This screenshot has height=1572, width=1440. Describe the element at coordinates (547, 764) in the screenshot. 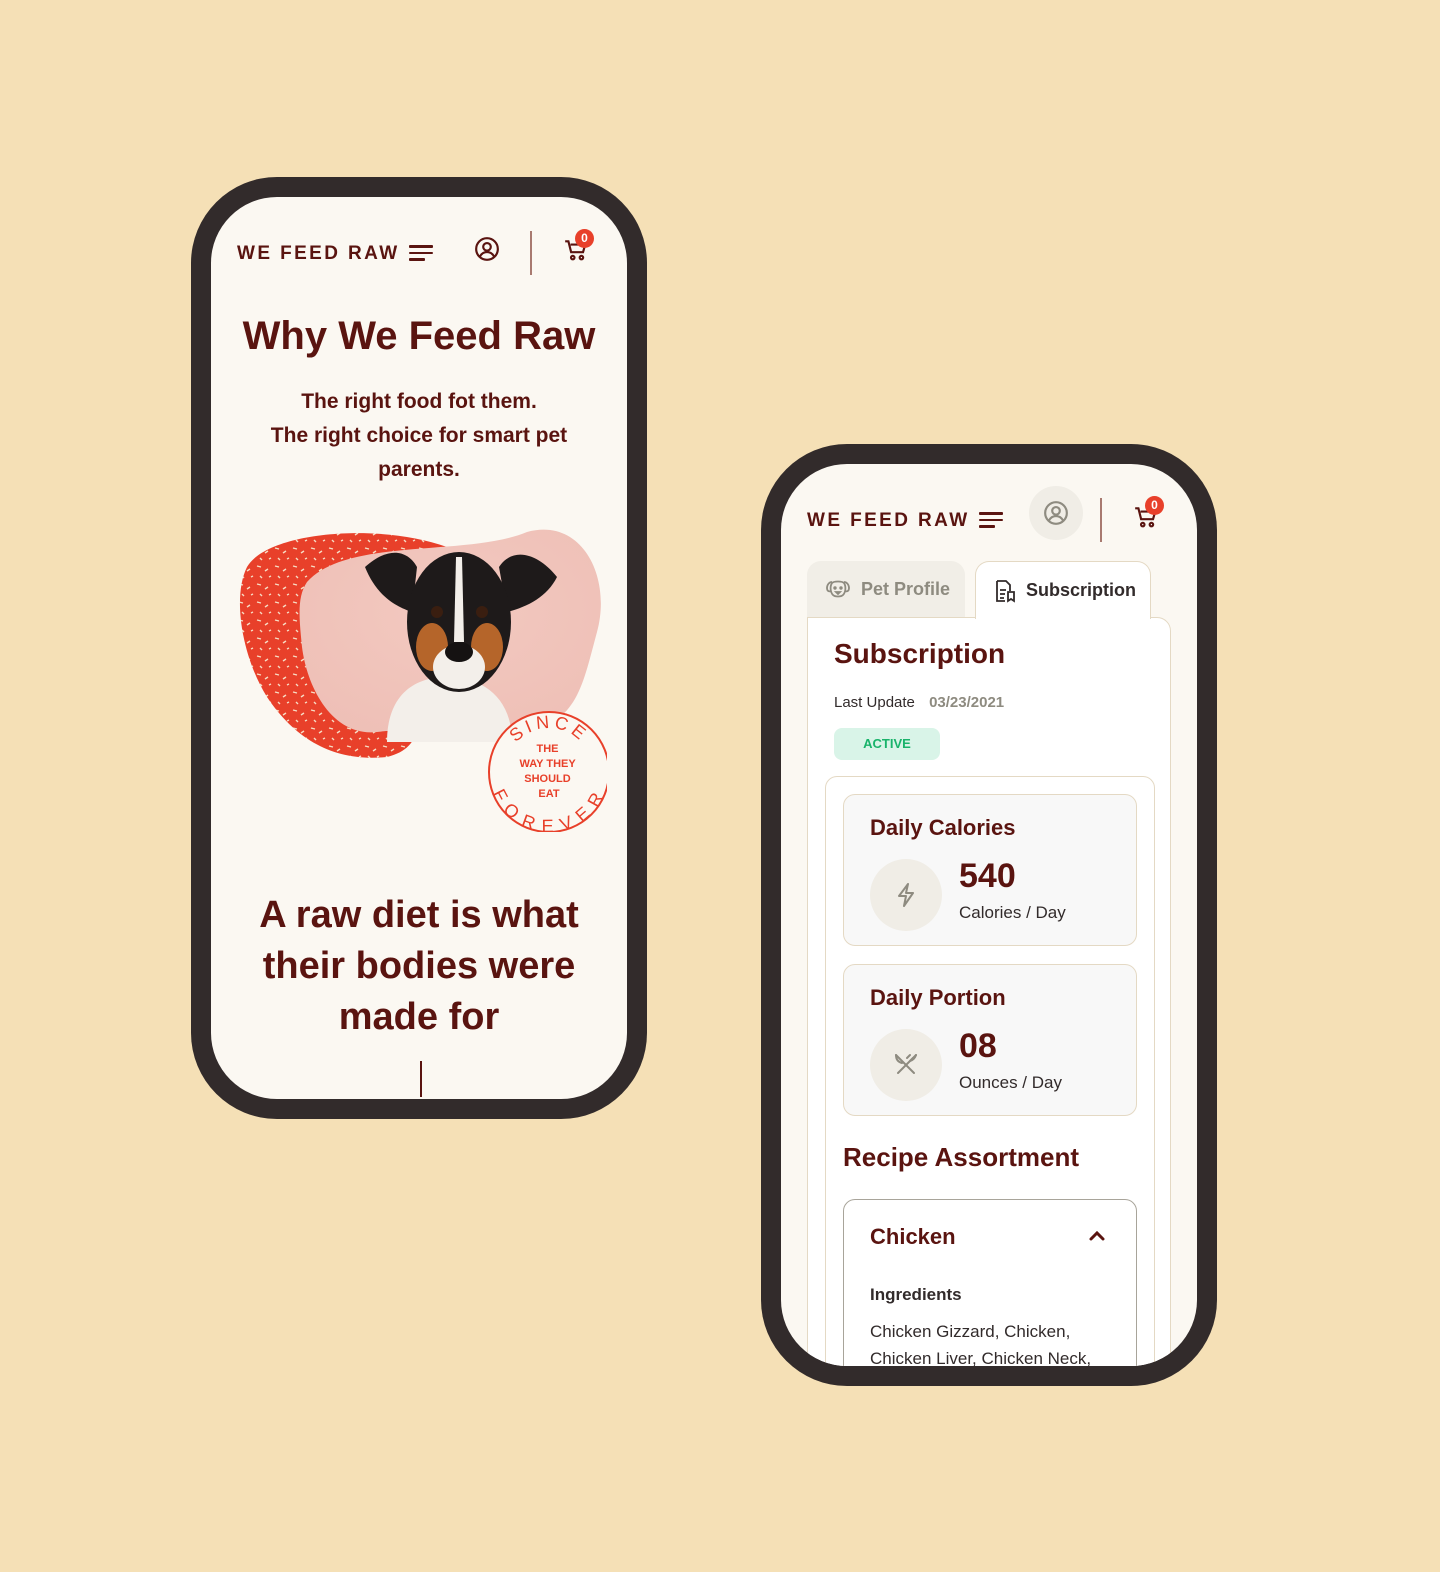

I see `stamp-line: WAY THEY` at that location.